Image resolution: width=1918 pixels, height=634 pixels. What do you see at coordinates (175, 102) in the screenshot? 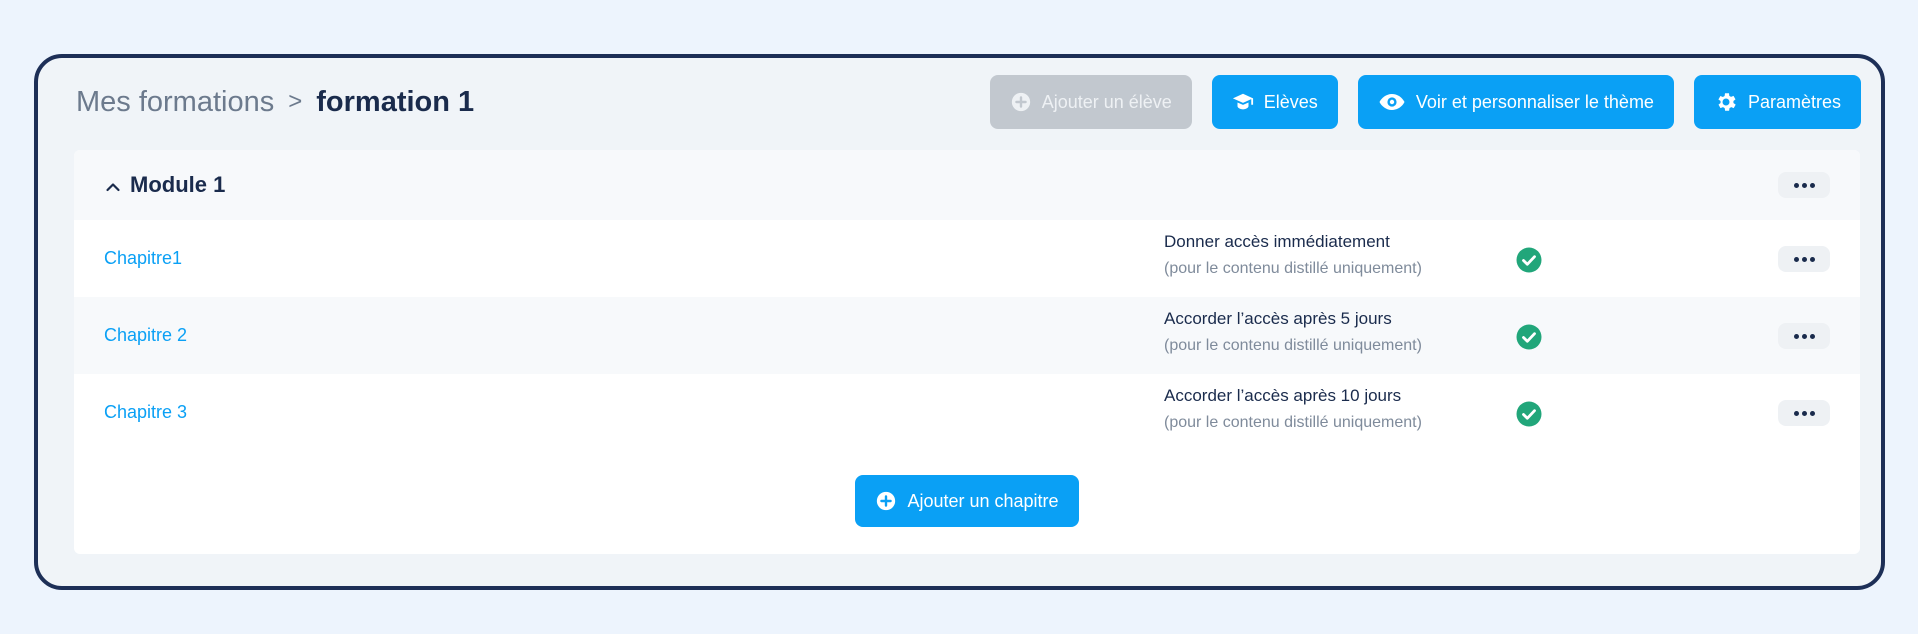
I see `breadcrumb-parent-link: Mes formations` at bounding box center [175, 102].